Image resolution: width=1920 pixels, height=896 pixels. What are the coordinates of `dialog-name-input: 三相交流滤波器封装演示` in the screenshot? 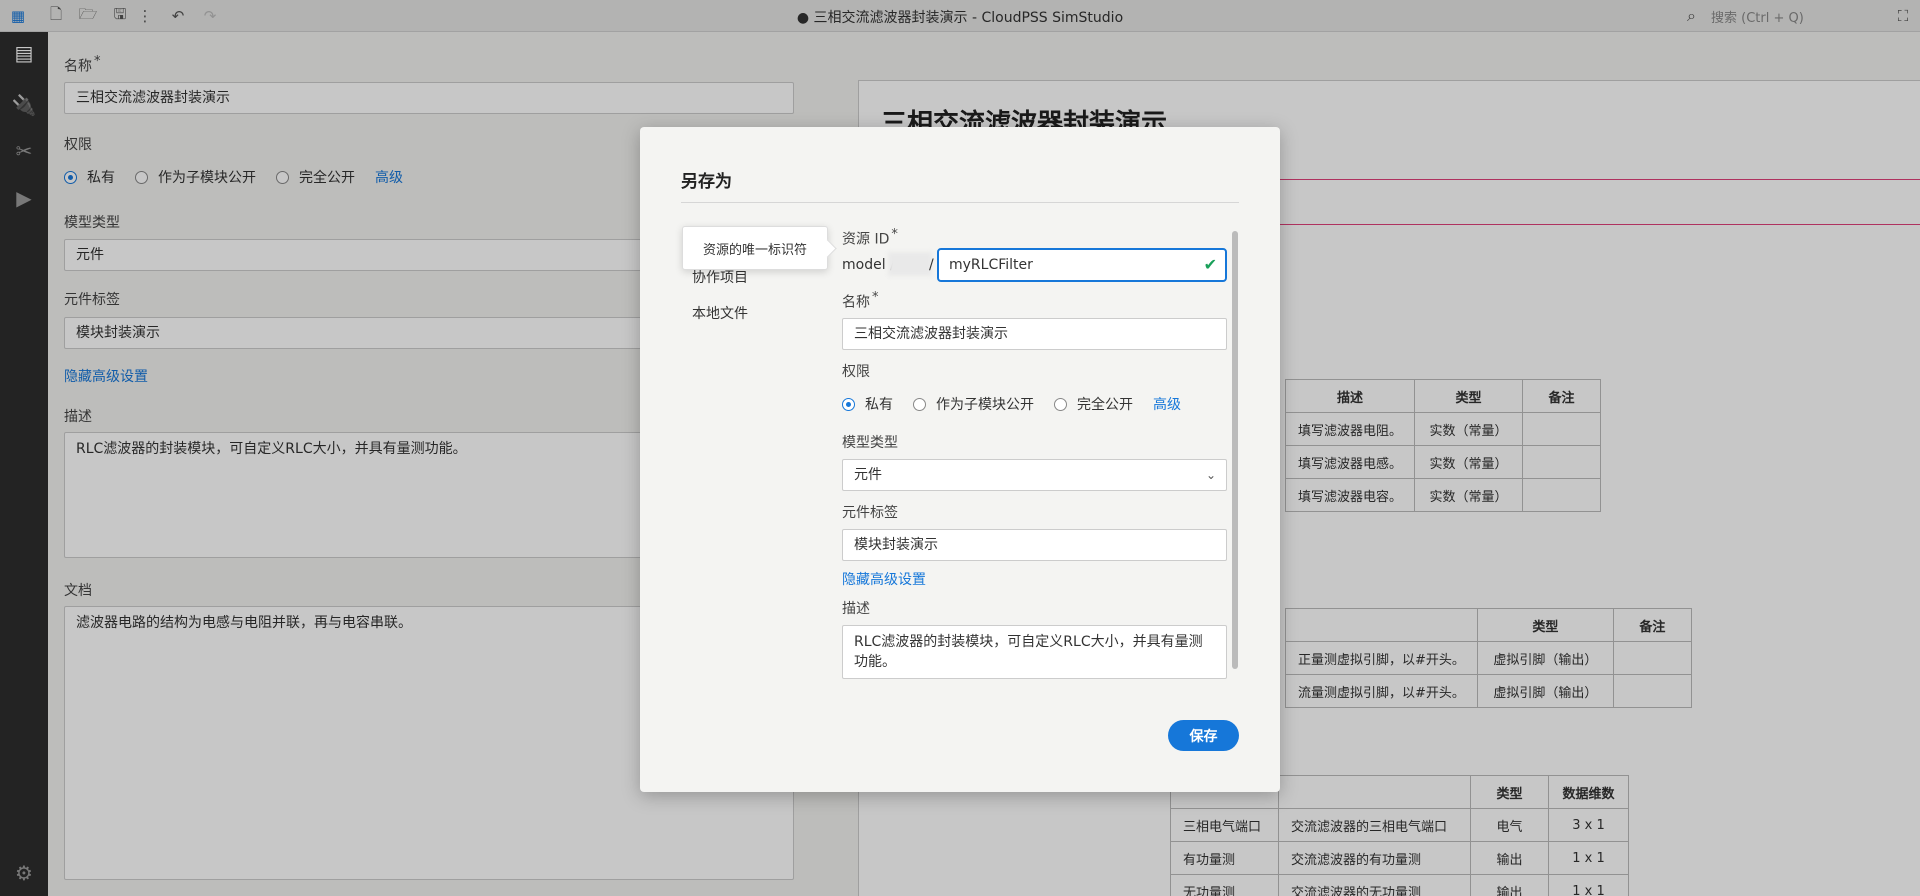 It's located at (1034, 334).